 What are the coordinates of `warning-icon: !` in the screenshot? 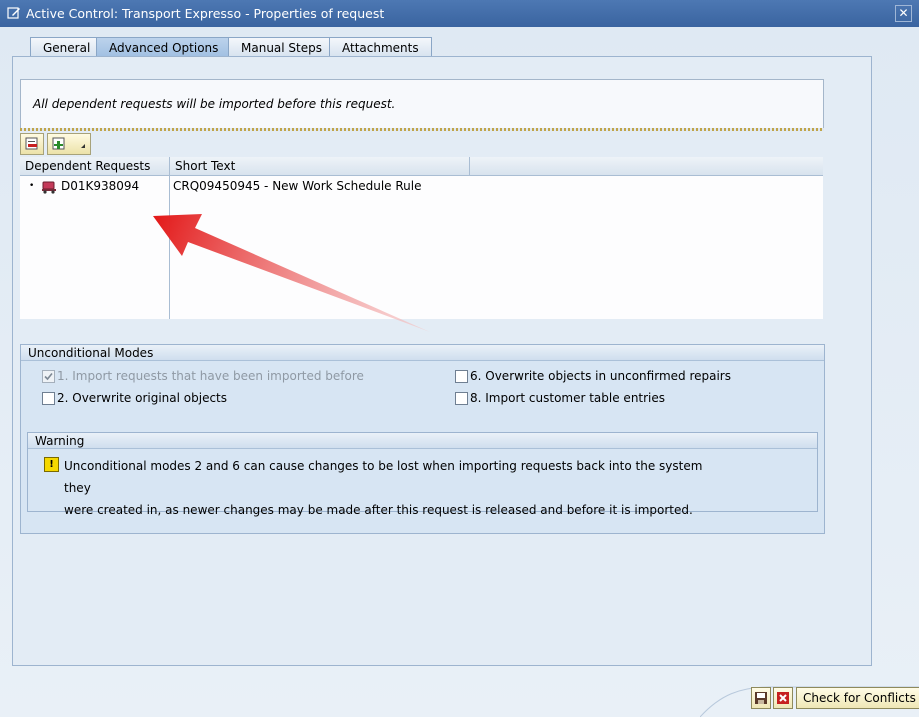 It's located at (51, 464).